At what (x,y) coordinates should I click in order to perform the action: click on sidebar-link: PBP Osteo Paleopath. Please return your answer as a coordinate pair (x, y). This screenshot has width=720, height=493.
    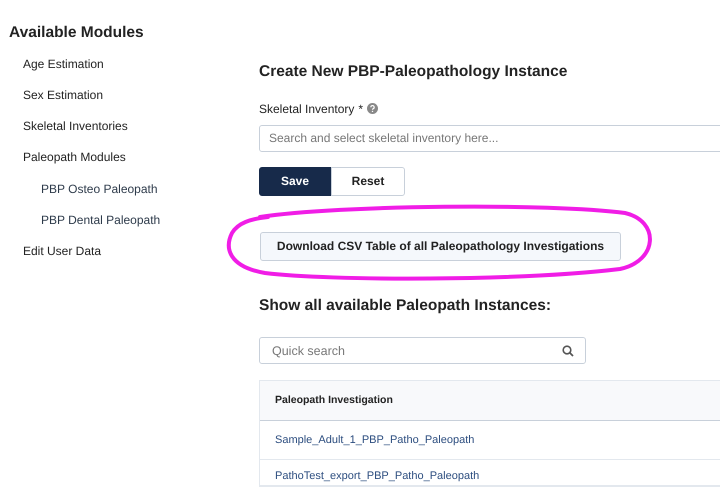
    Looking at the image, I should click on (129, 198).